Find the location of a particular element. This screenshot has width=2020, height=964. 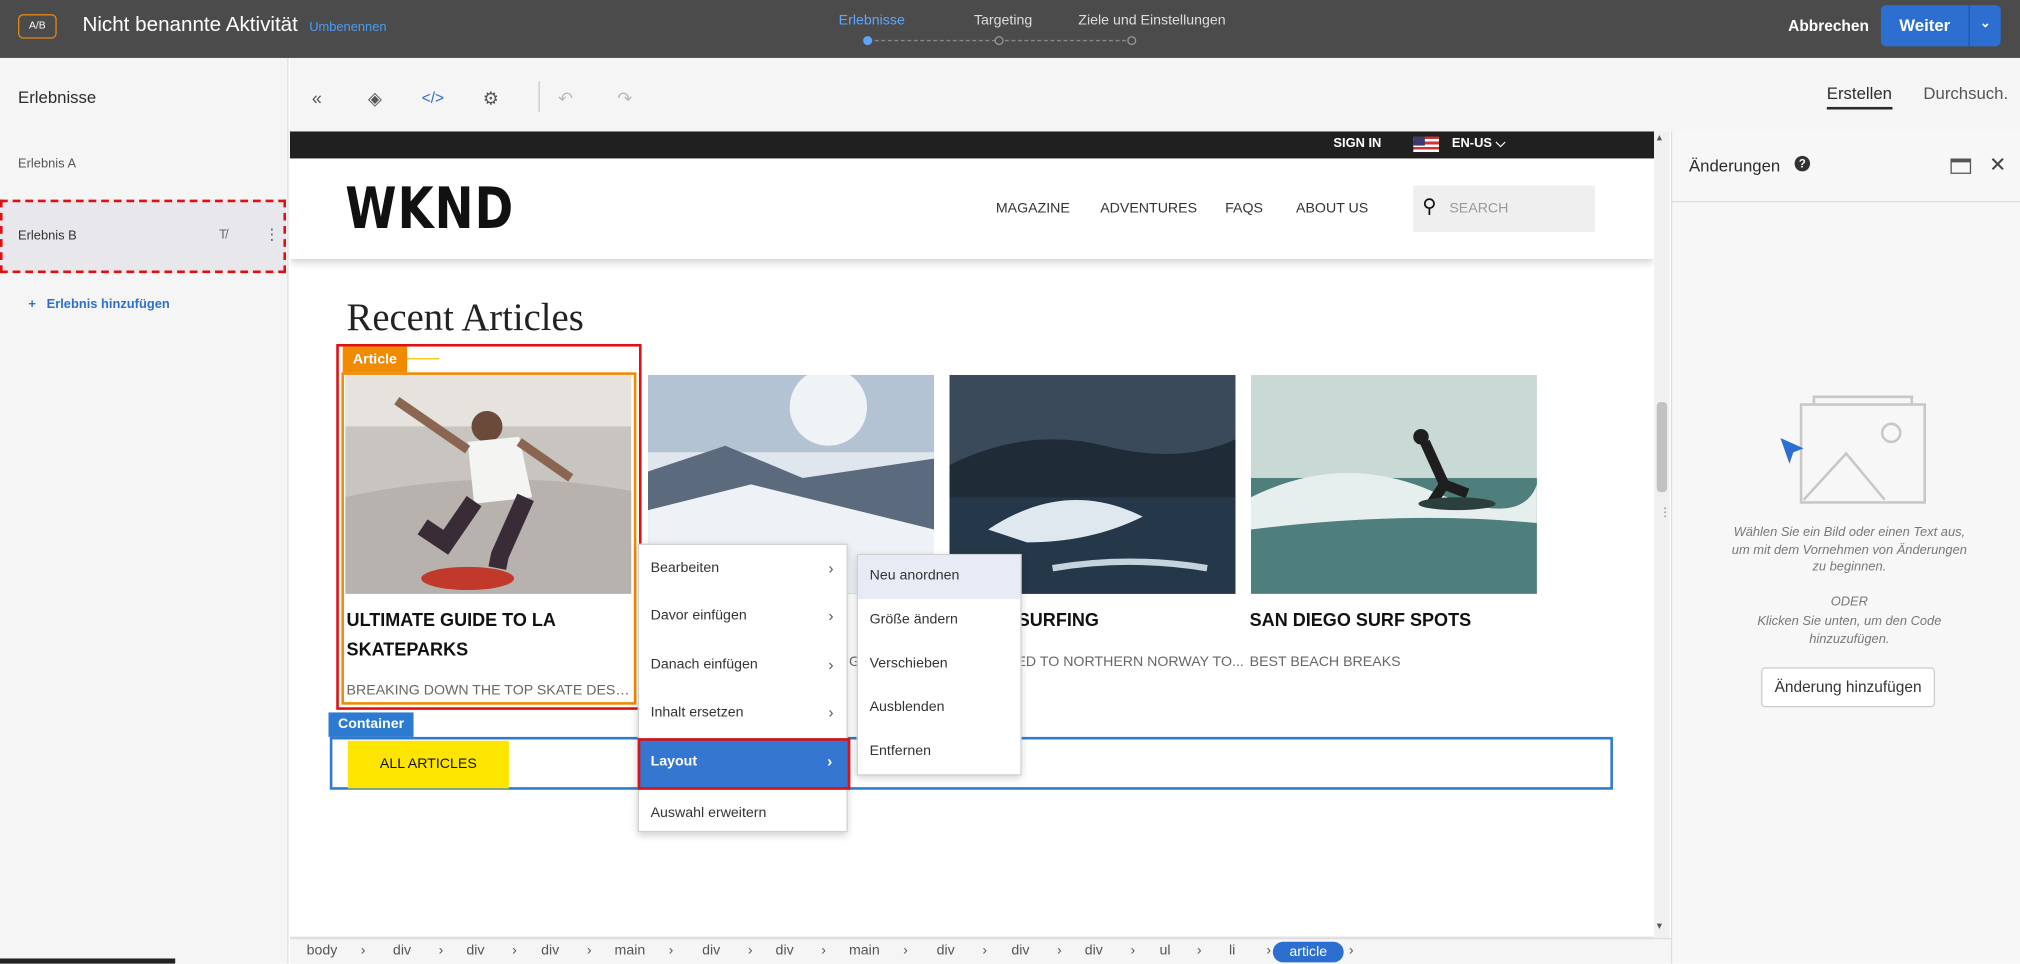

menu-item-insert-after: Danach einfügen › is located at coordinates (744, 666).